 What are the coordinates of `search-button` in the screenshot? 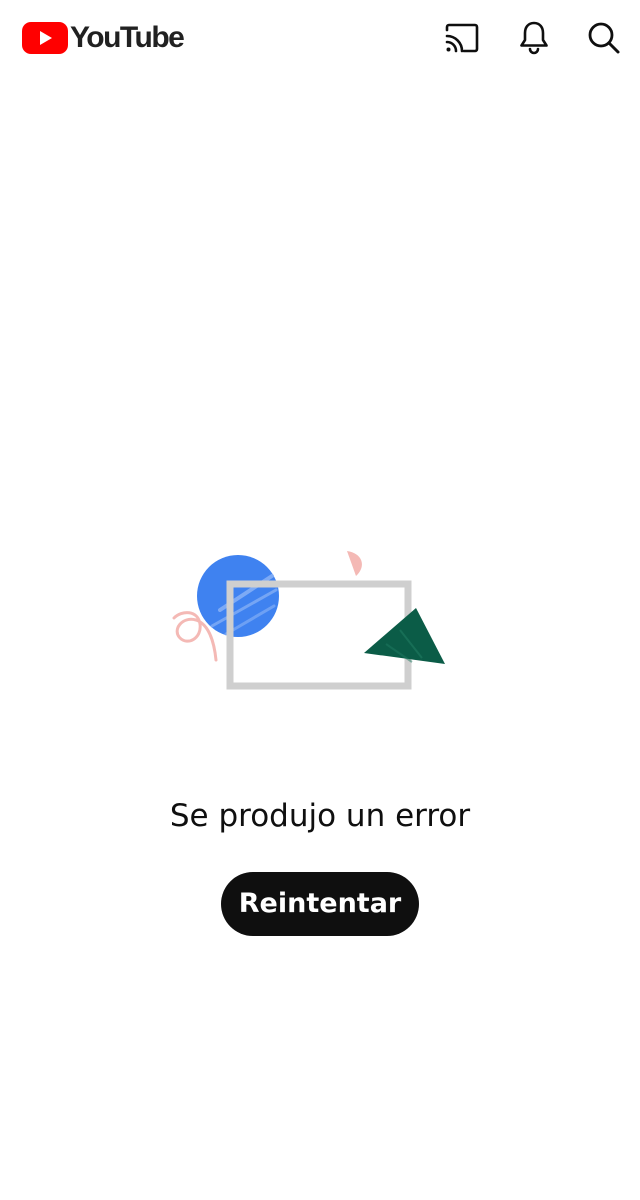 It's located at (604, 38).